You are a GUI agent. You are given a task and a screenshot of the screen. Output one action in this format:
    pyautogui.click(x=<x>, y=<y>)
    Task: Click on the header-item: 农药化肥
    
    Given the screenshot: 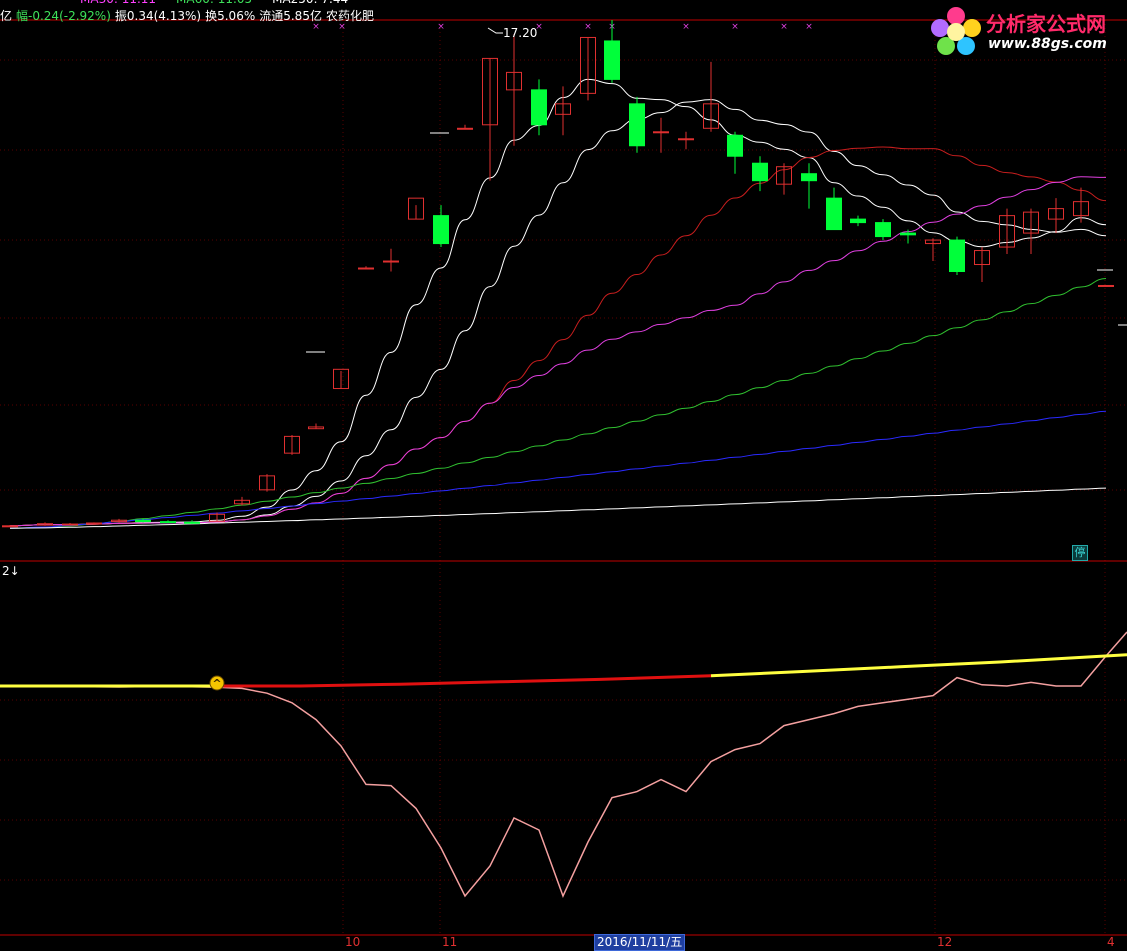 What is the action you would take?
    pyautogui.click(x=349, y=16)
    